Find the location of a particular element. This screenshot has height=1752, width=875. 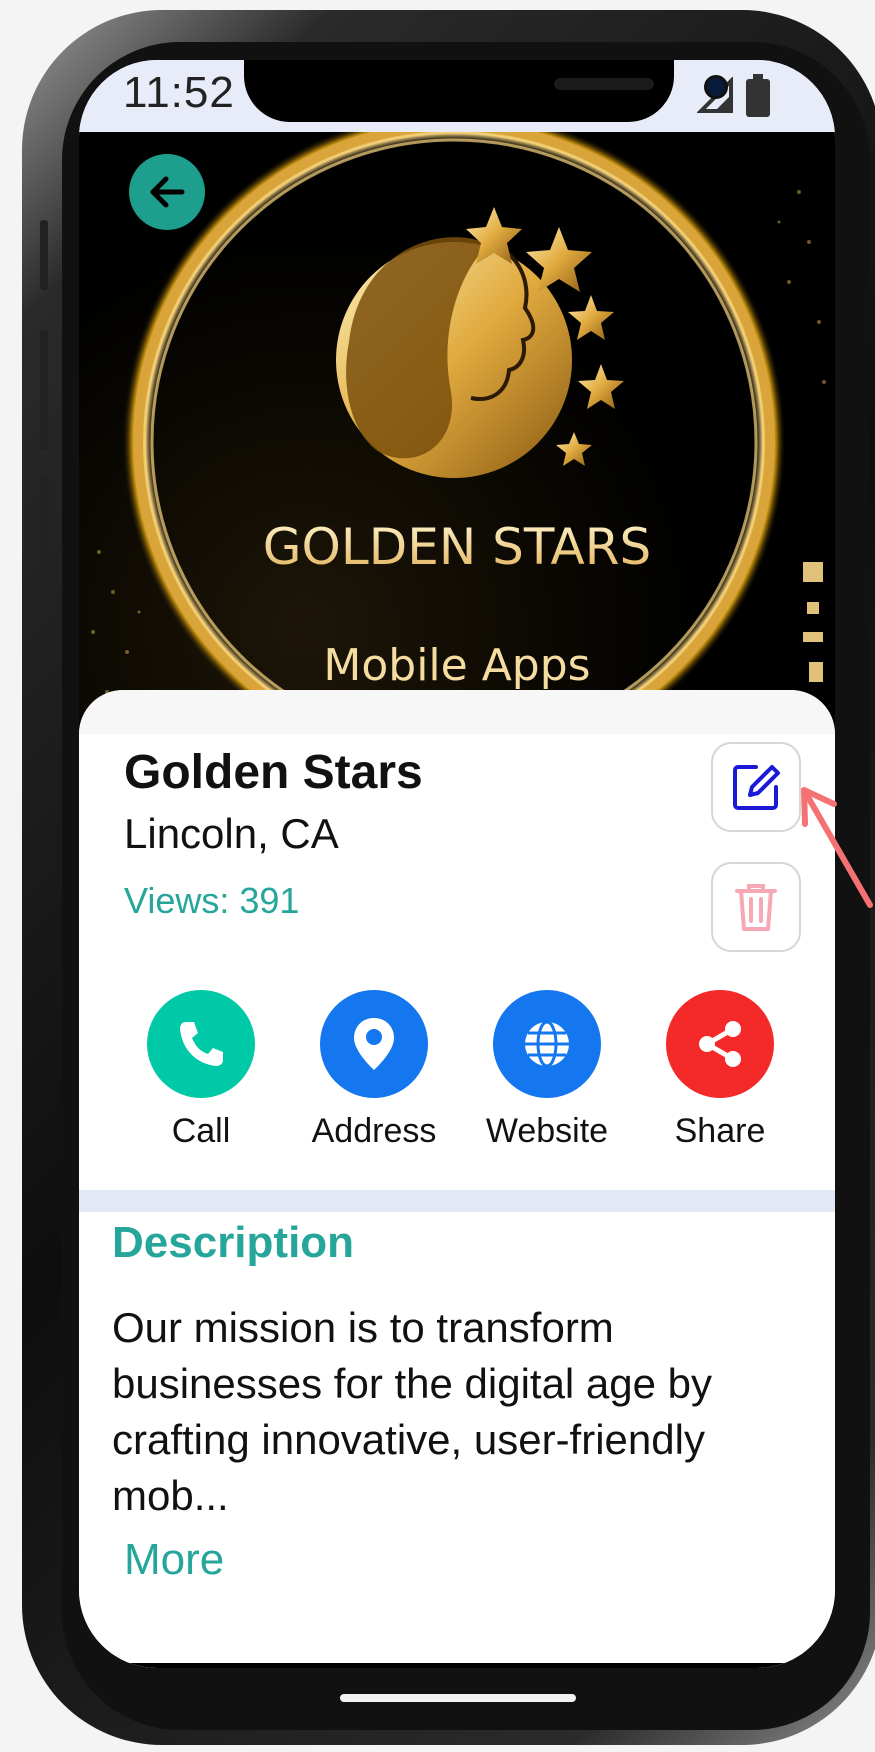

battery-icon is located at coordinates (758, 95).